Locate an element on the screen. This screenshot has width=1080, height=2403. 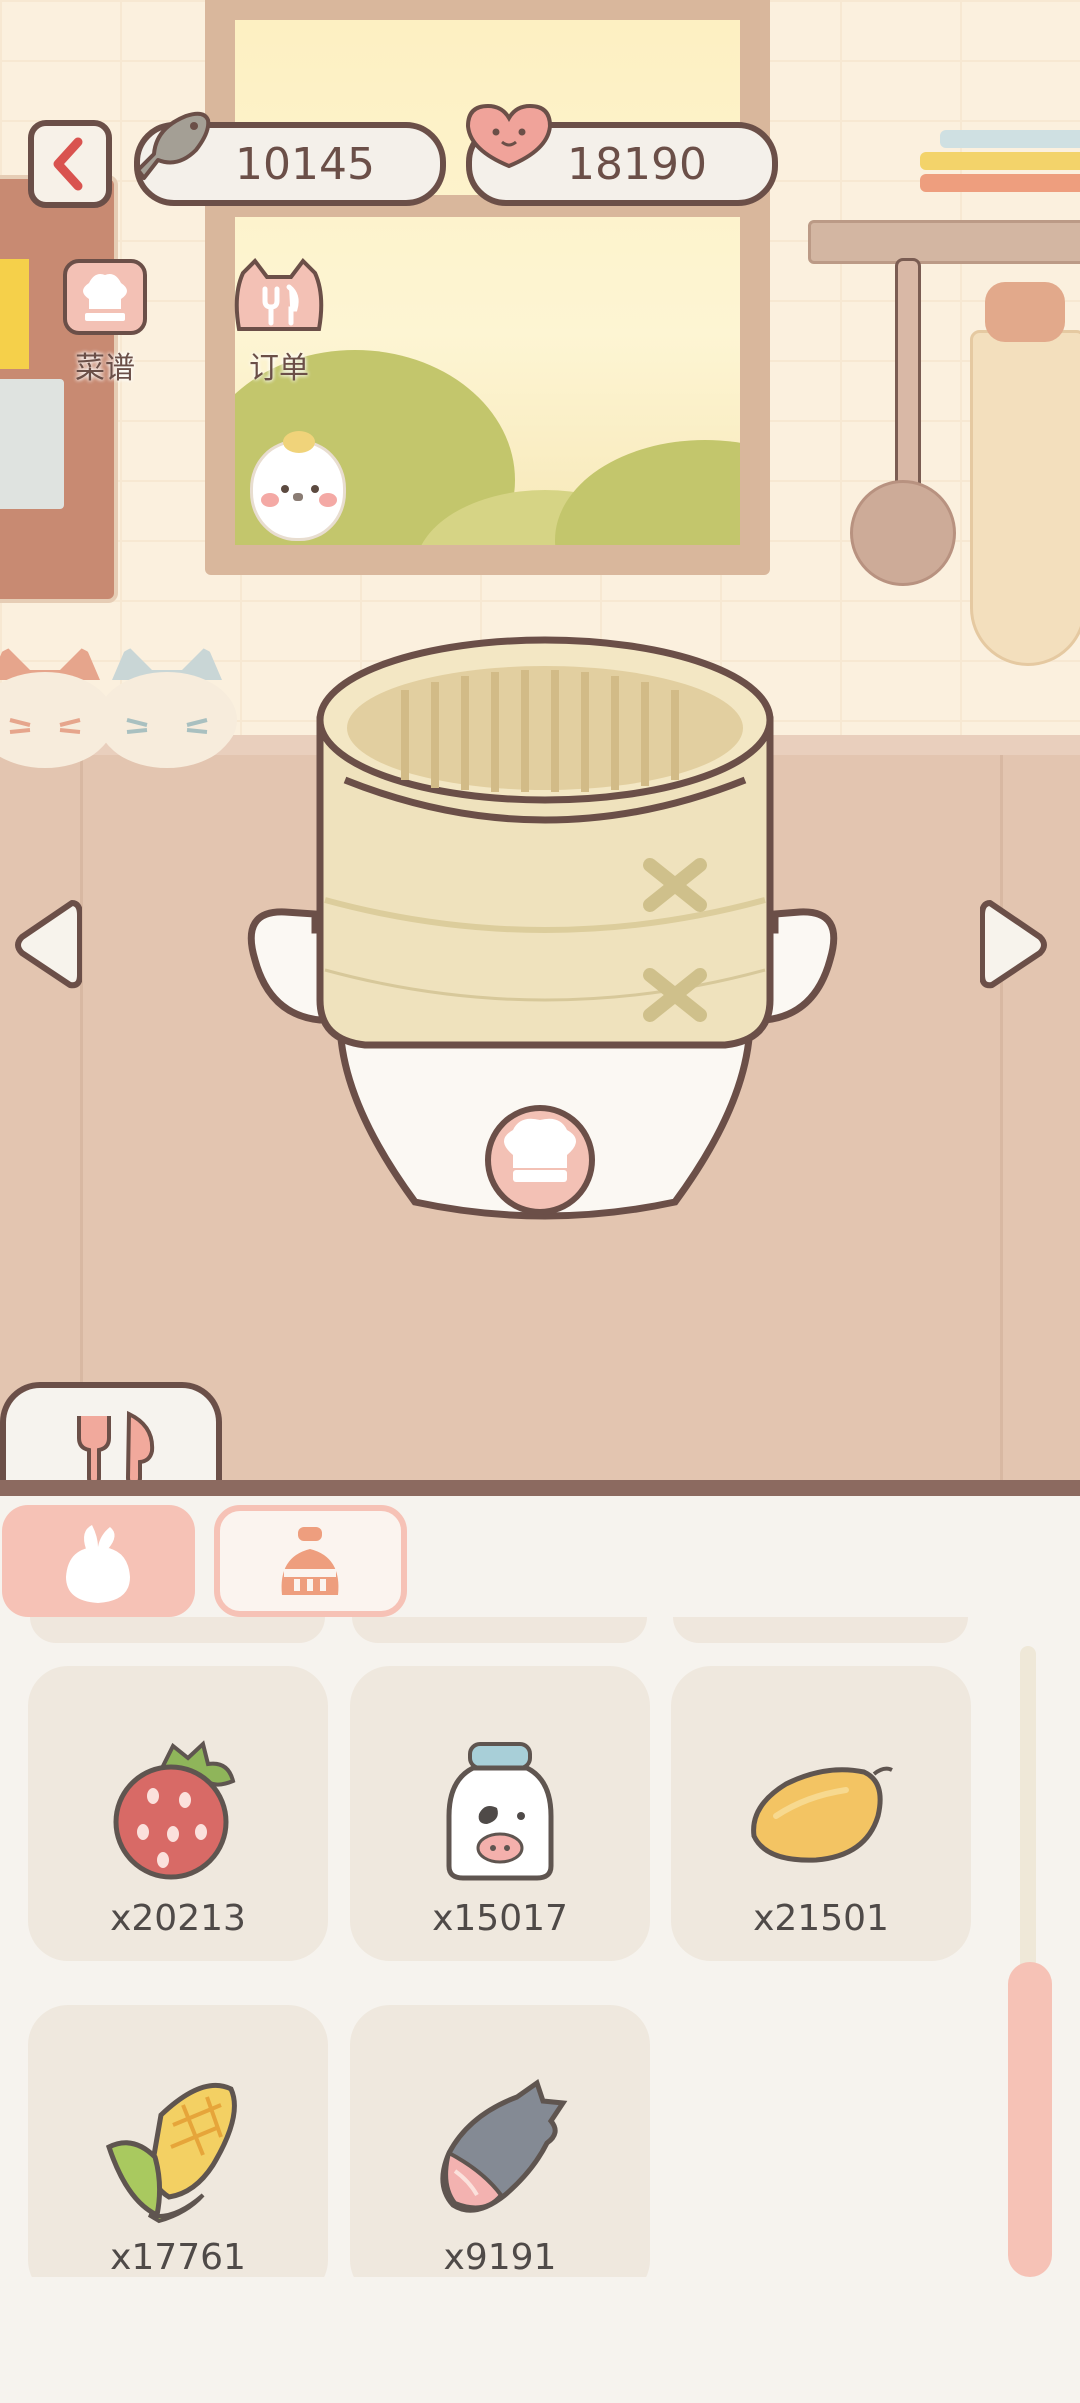
cat-utensils-icon is located at coordinates (279, 294).